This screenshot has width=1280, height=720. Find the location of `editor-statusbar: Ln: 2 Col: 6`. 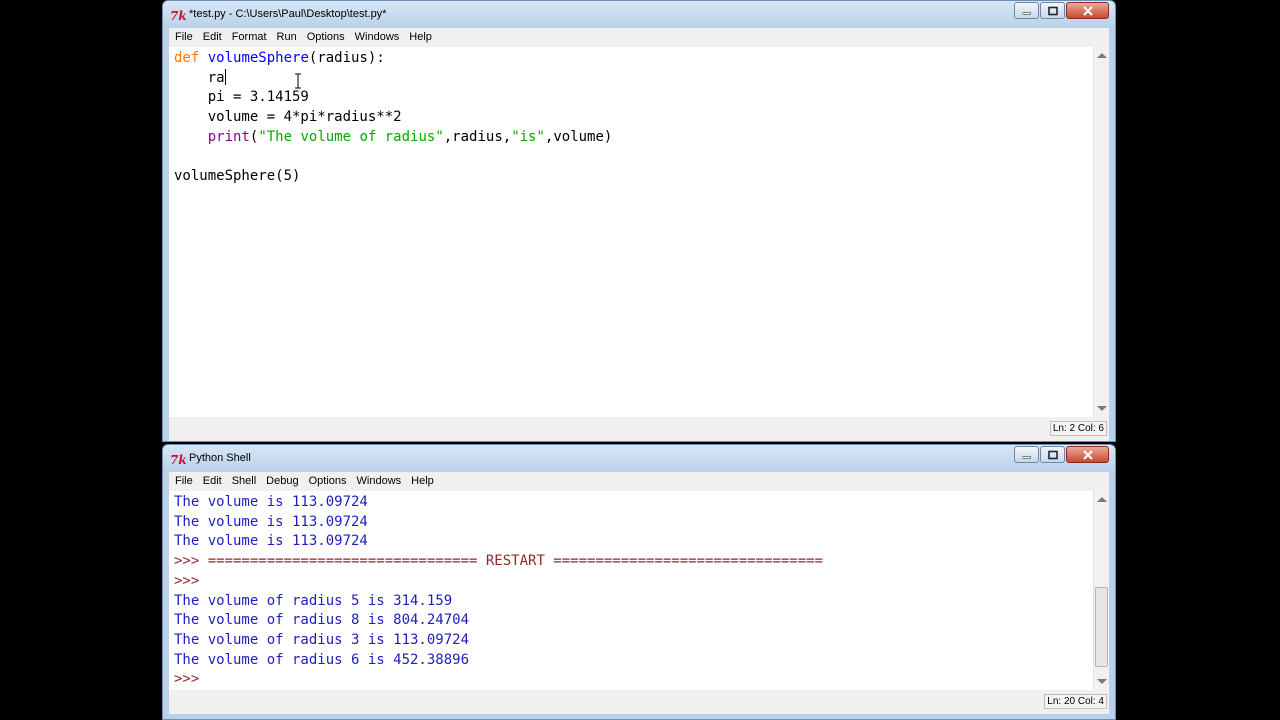

editor-statusbar: Ln: 2 Col: 6 is located at coordinates (639, 429).